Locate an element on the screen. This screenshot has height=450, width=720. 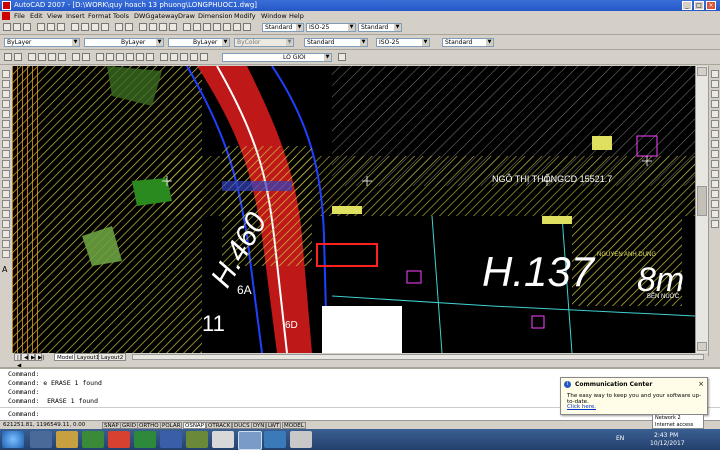
scroll-thumb is located at coordinates (702, 201).